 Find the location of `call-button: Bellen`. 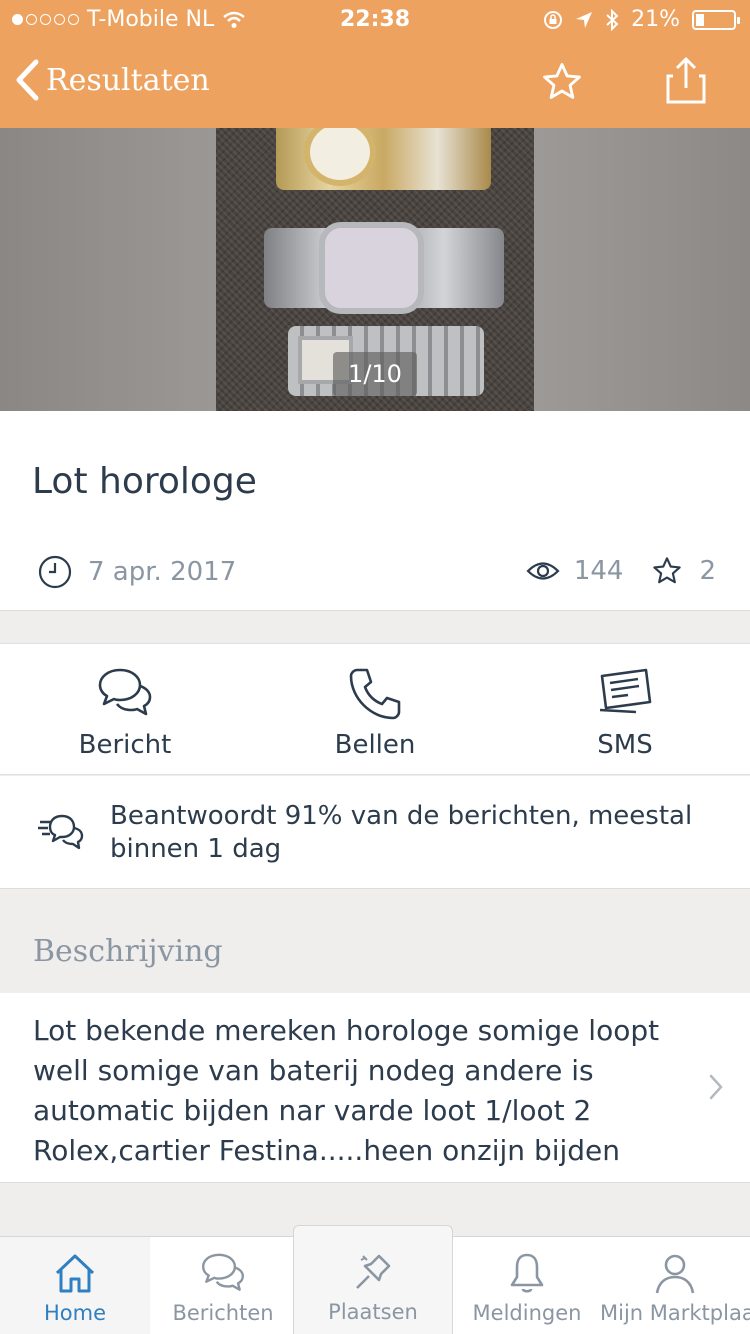

call-button: Bellen is located at coordinates (375, 710).